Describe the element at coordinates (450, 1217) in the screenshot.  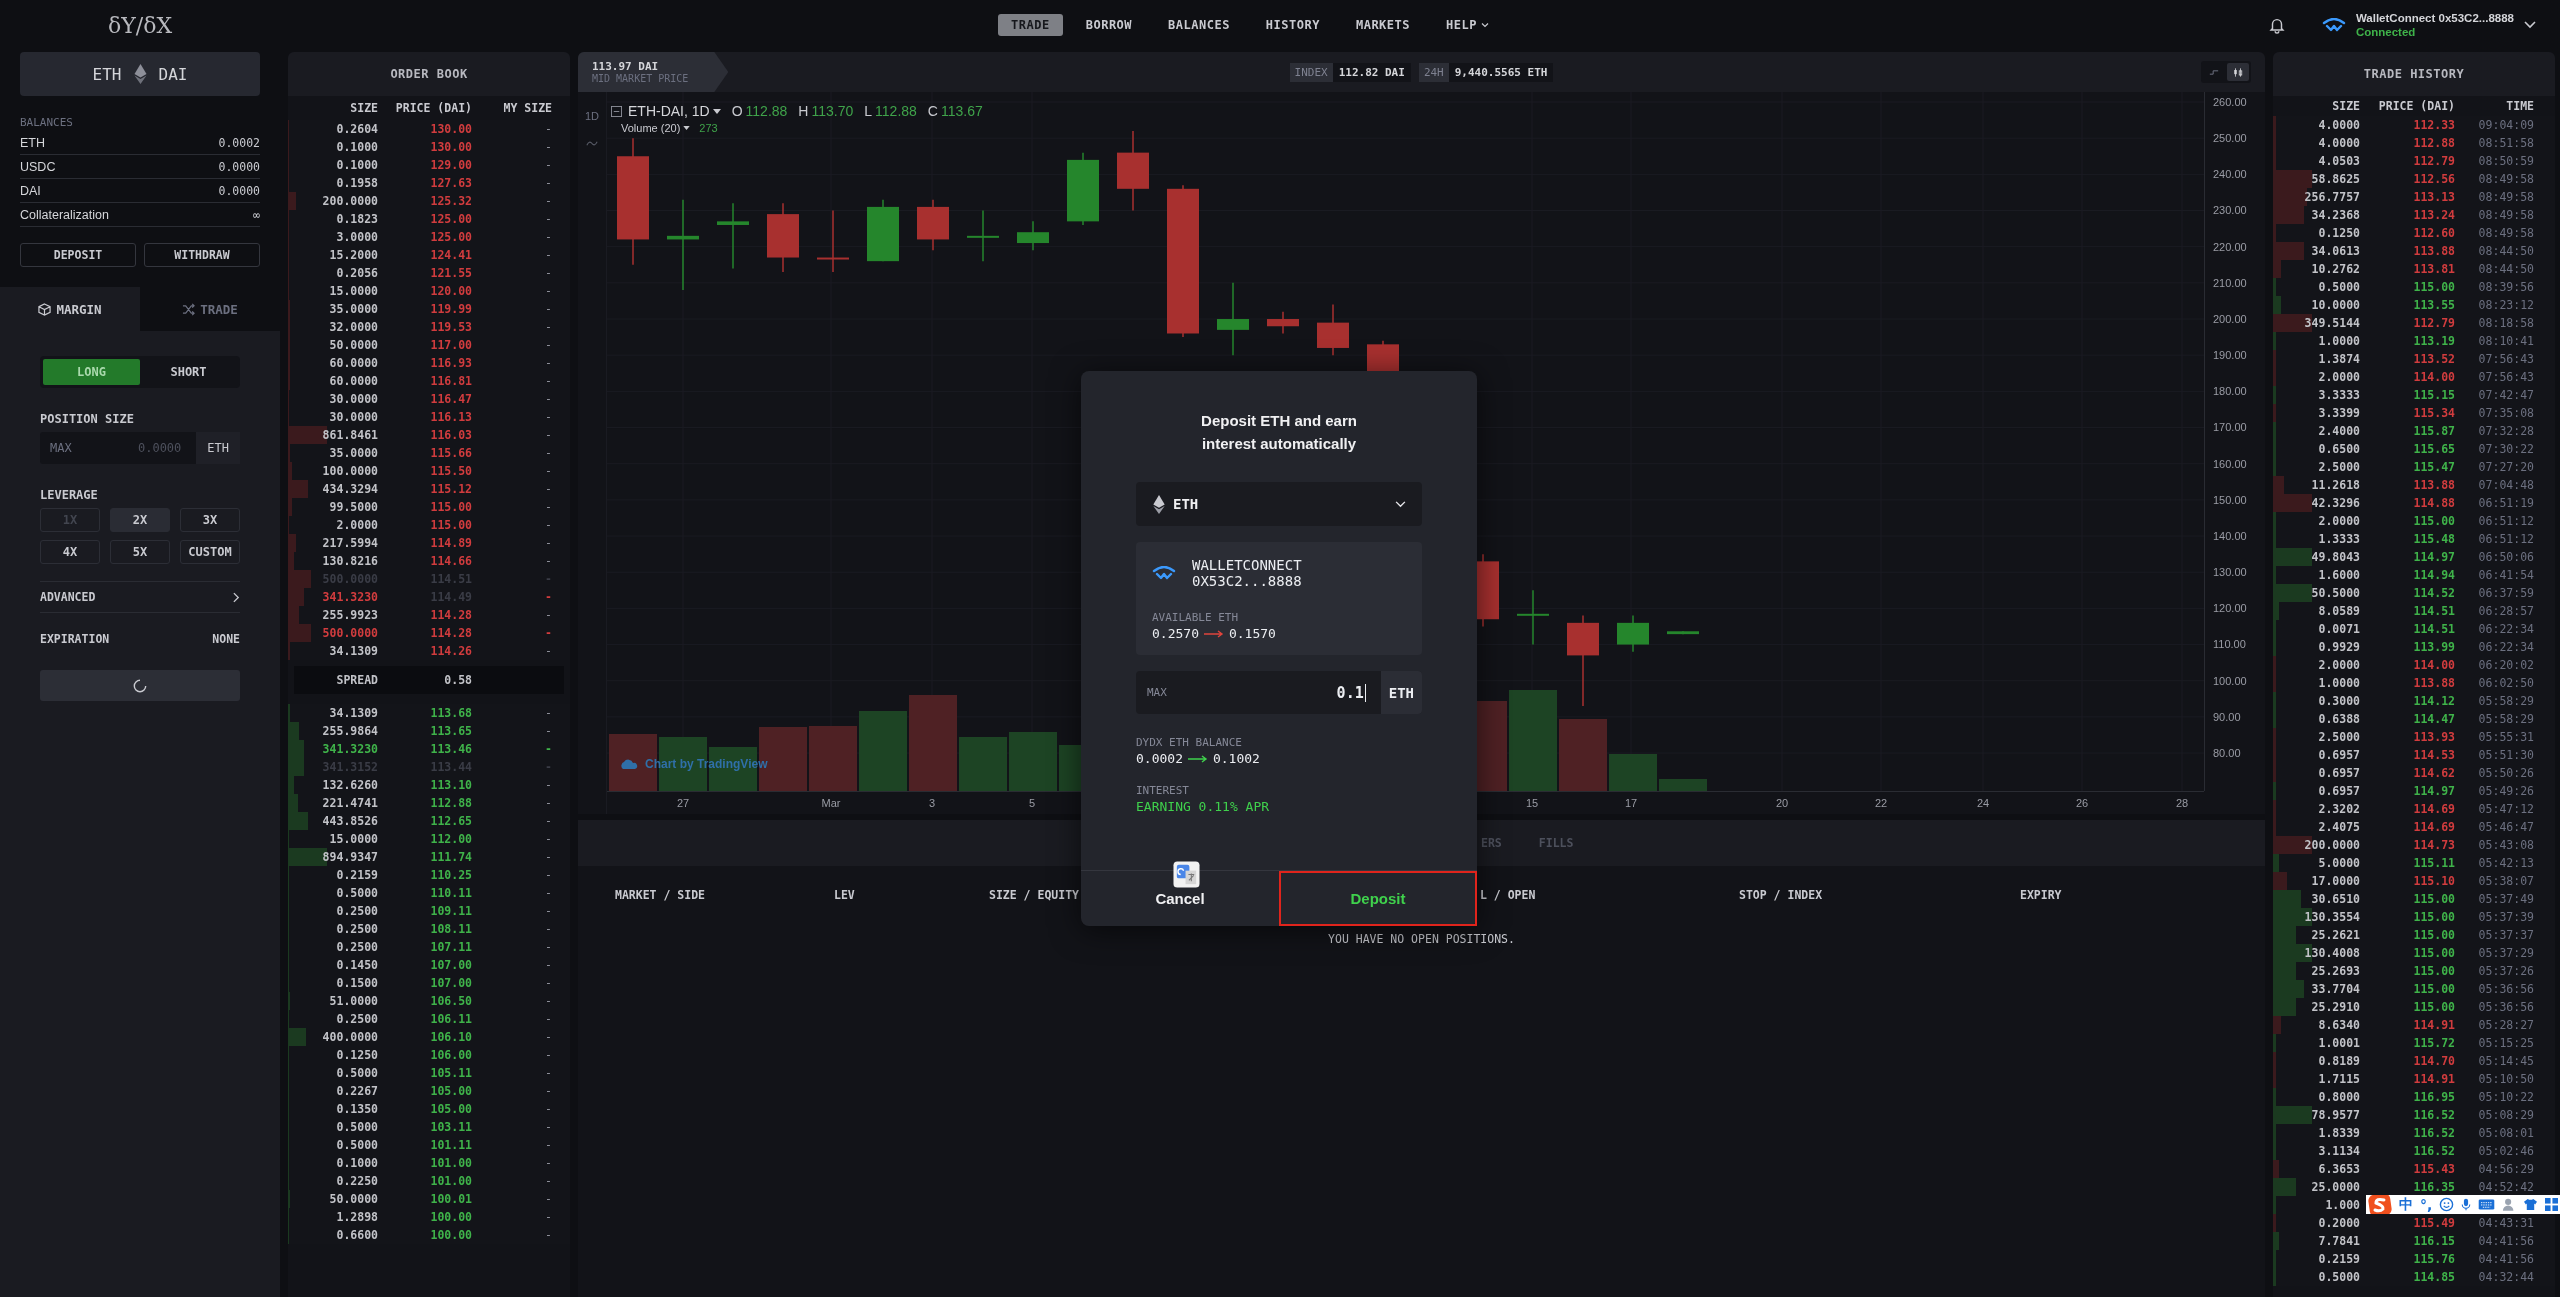
I see `order-price: 100.00` at that location.